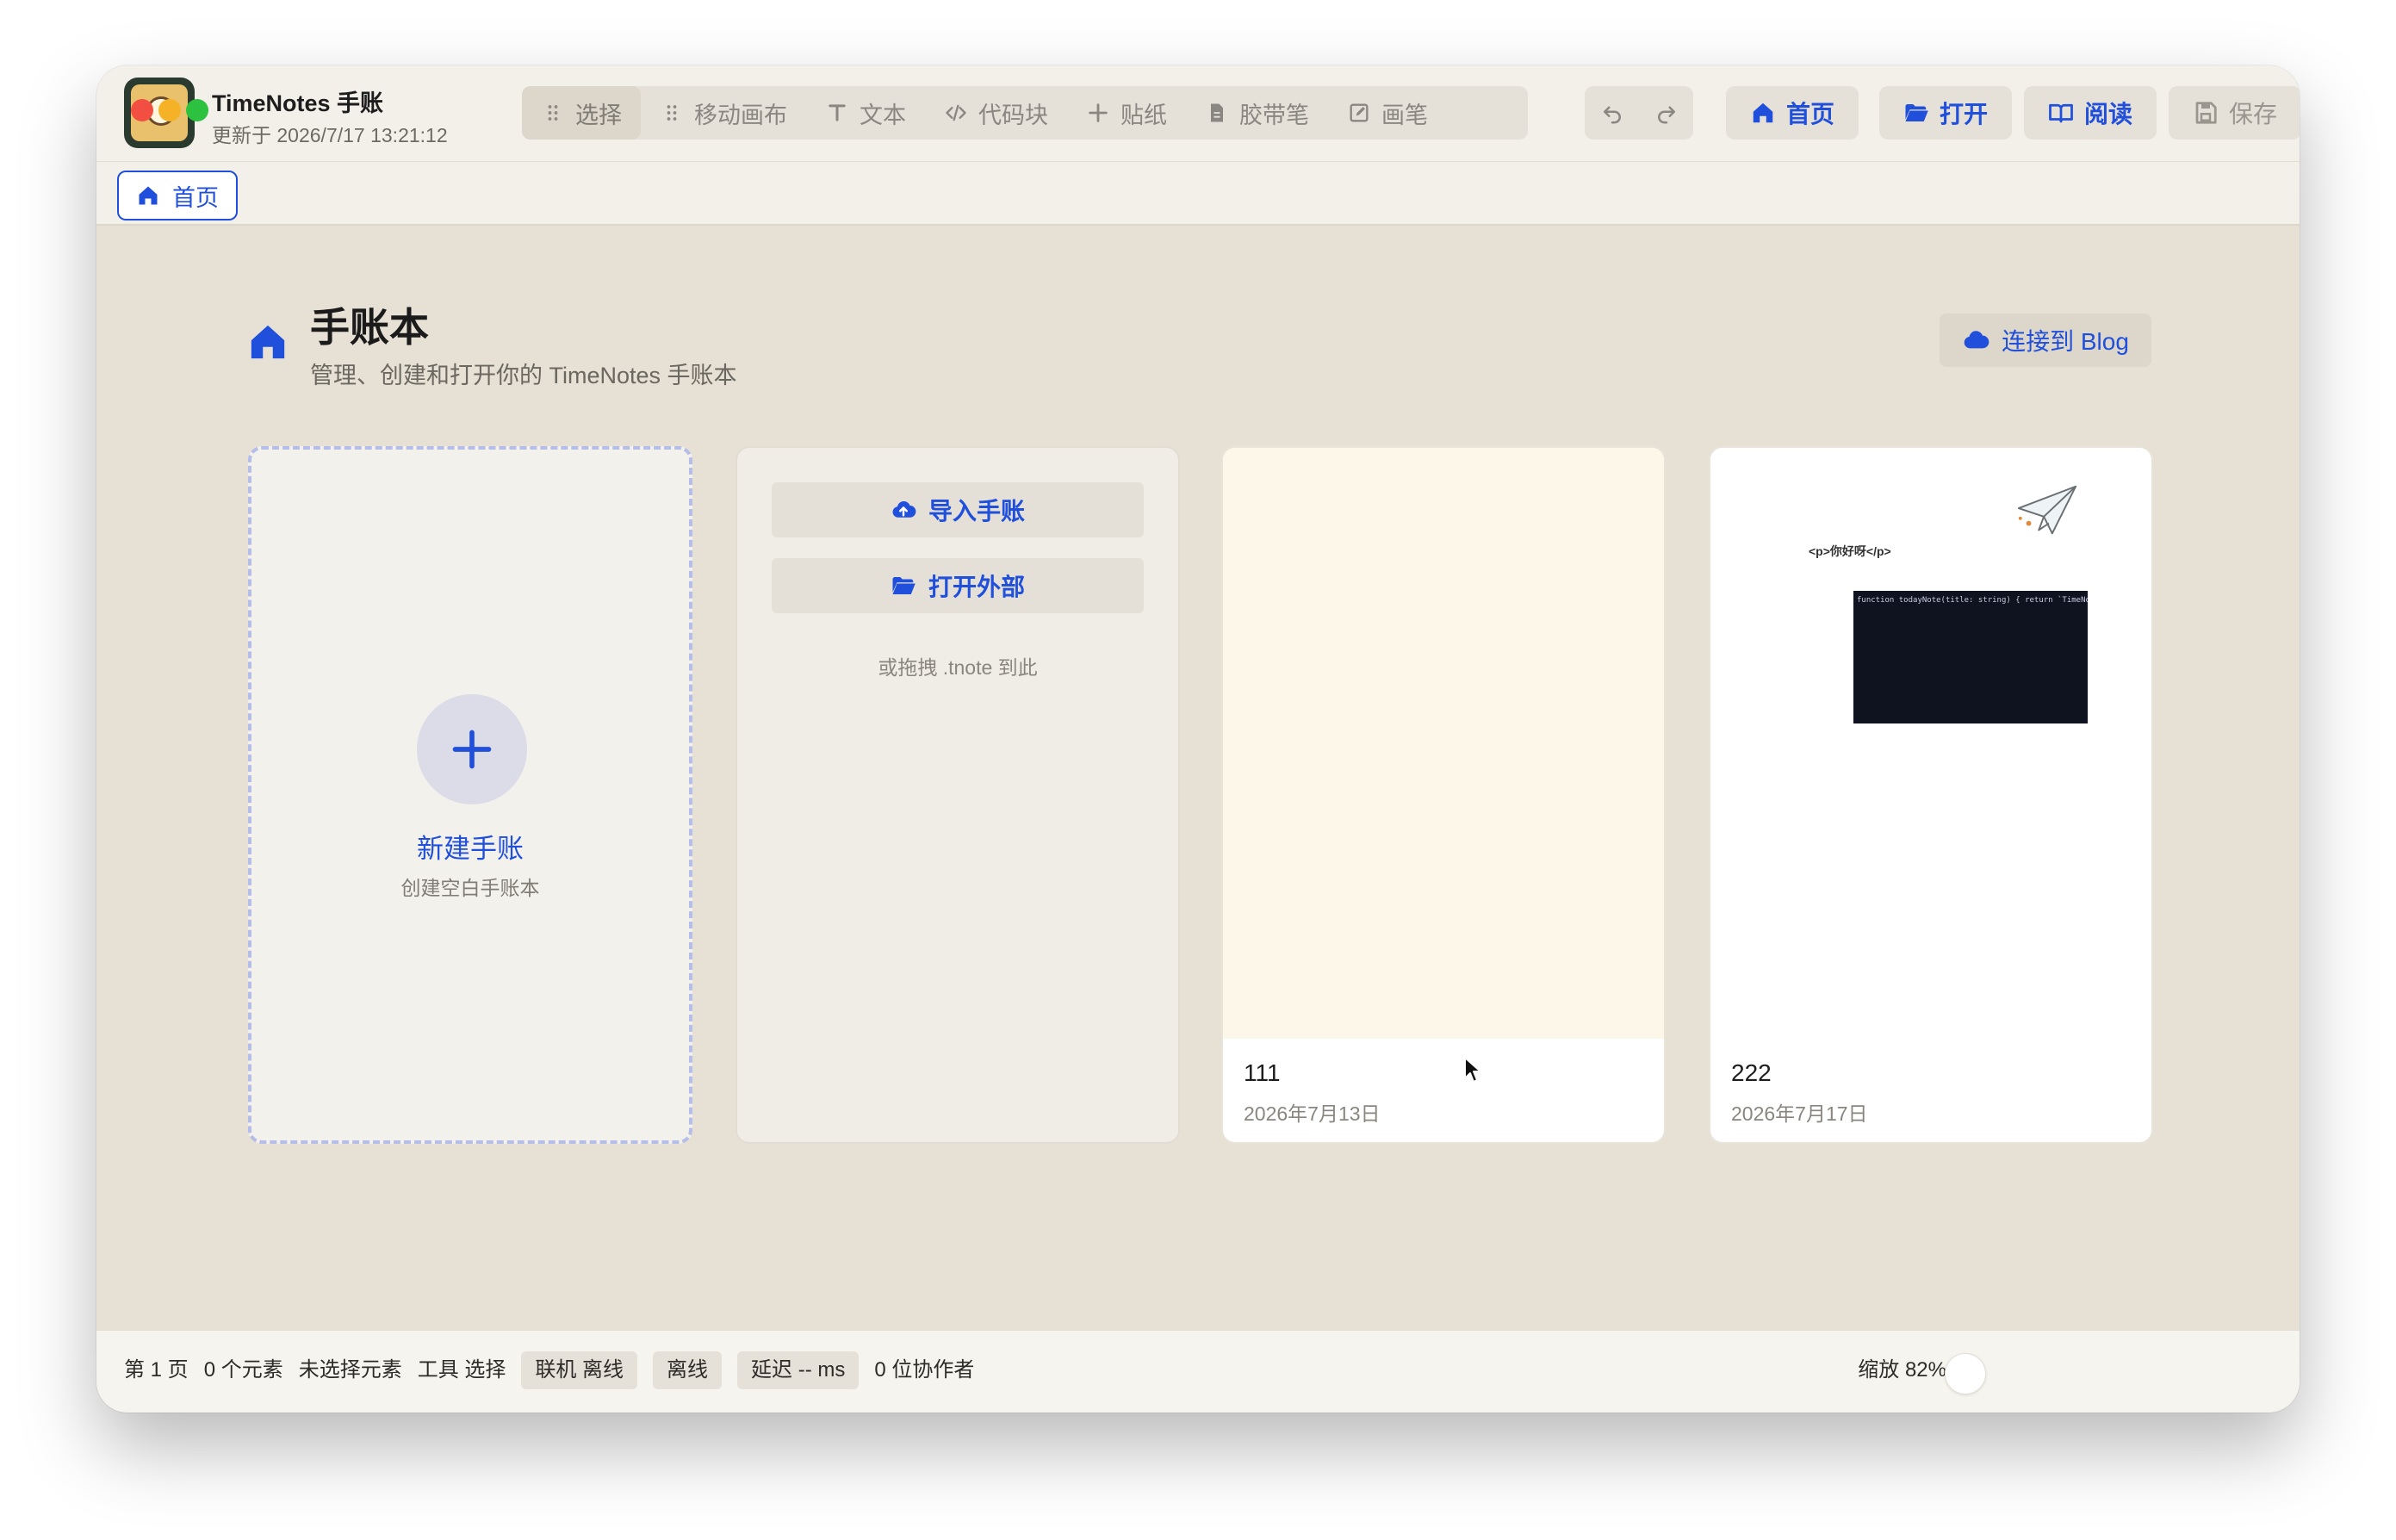 This screenshot has height=1540, width=2396. I want to click on tool-label: 胶带笔, so click(1274, 115).